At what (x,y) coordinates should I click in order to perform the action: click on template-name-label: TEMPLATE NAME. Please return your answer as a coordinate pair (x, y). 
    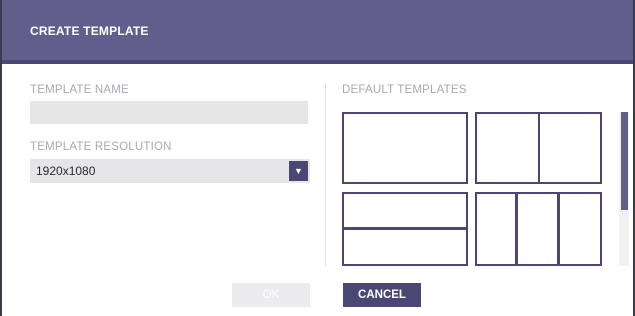
    Looking at the image, I should click on (79, 90).